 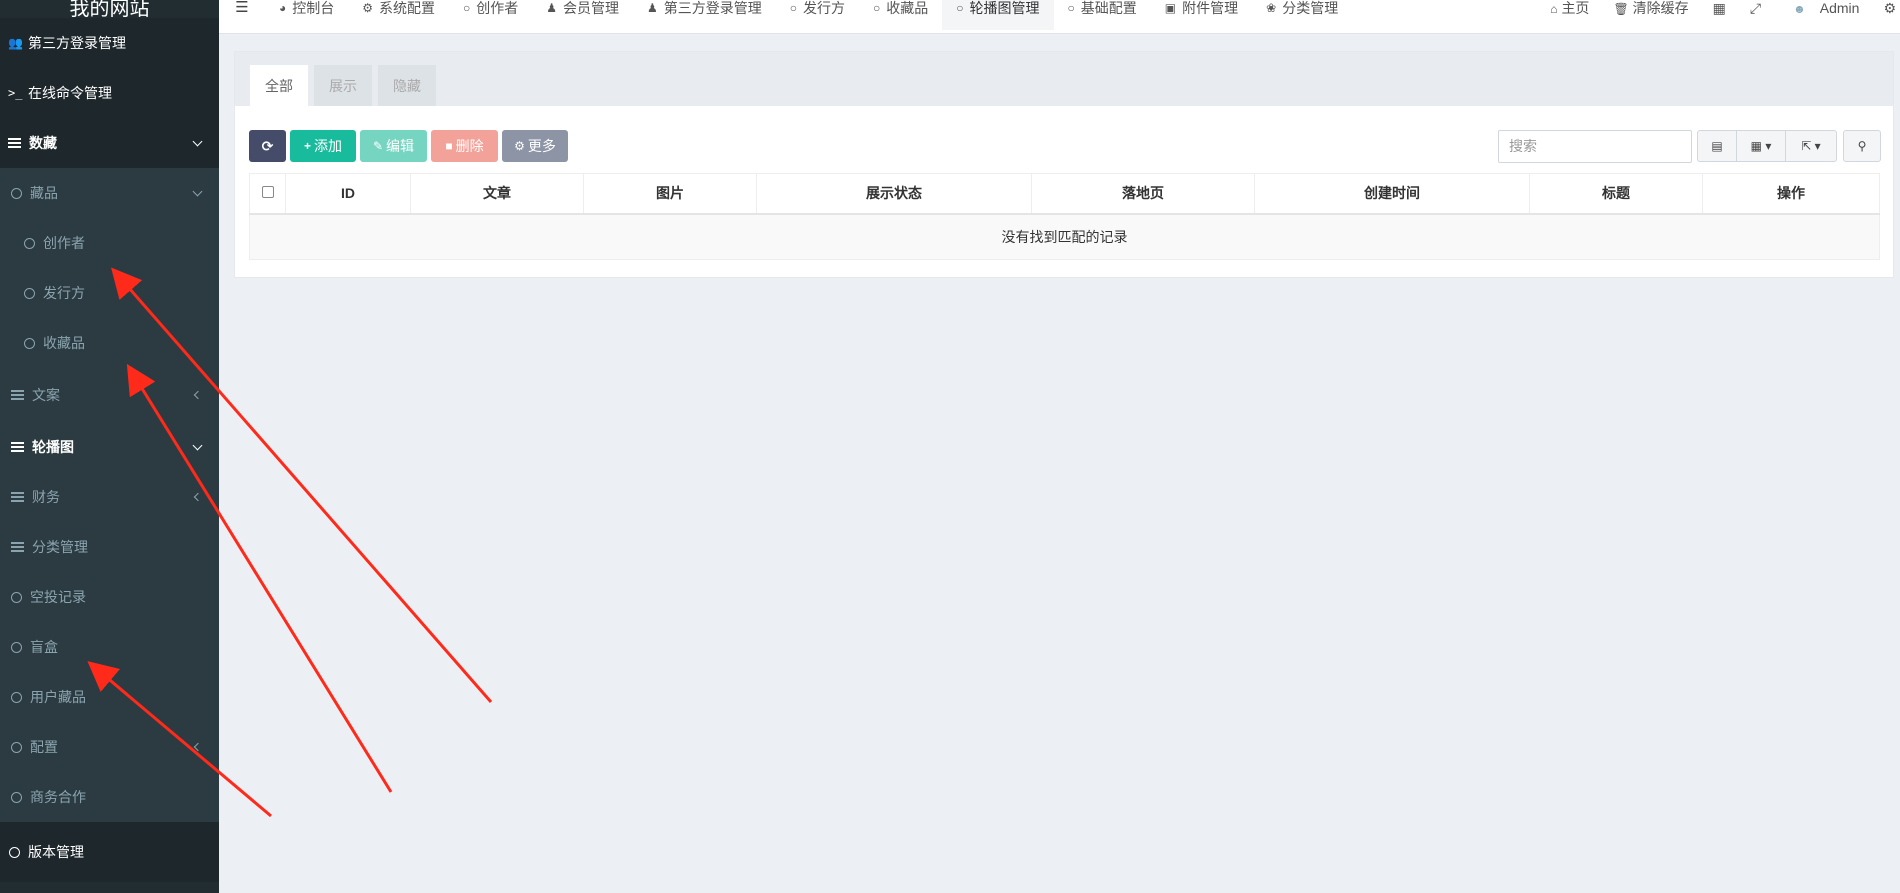 What do you see at coordinates (279, 85) in the screenshot?
I see `tab-all: 全部` at bounding box center [279, 85].